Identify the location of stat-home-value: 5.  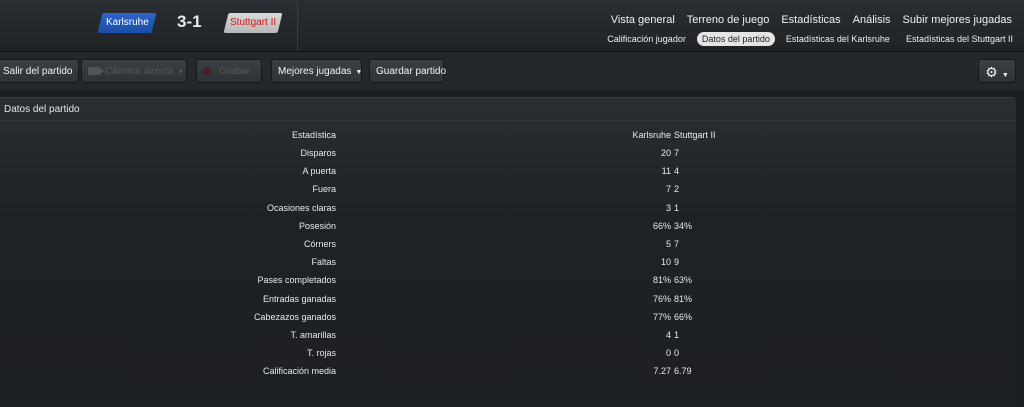
(668, 244).